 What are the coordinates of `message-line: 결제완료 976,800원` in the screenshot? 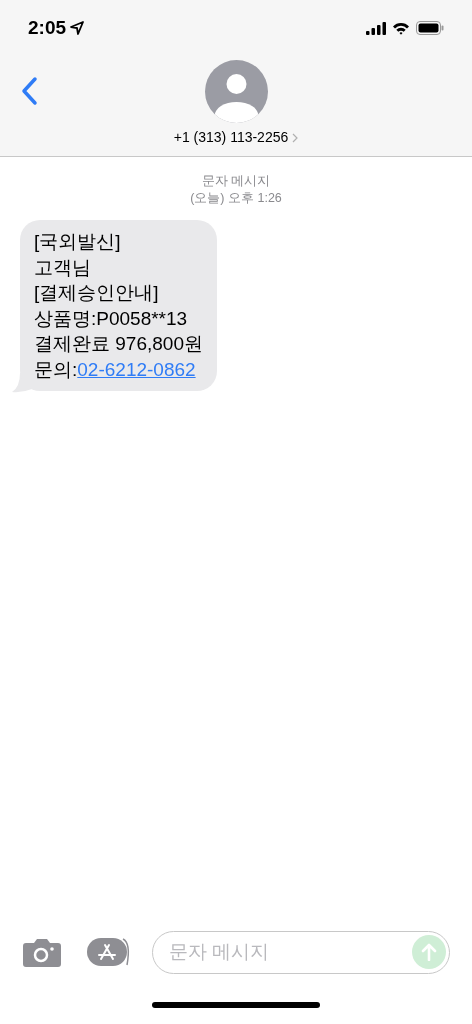 It's located at (118, 344).